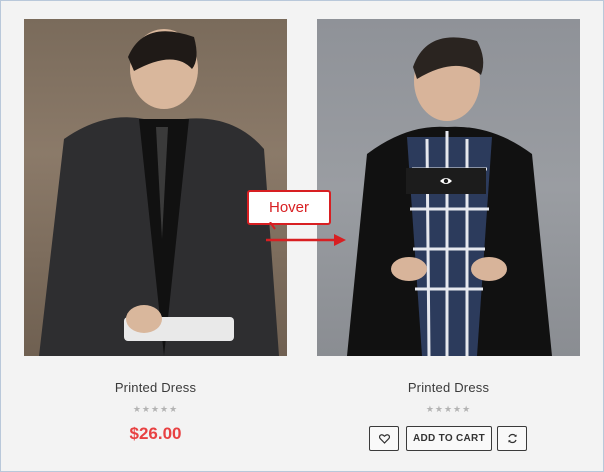 The width and height of the screenshot is (604, 472). What do you see at coordinates (155, 433) in the screenshot?
I see `product-price: $26.00` at bounding box center [155, 433].